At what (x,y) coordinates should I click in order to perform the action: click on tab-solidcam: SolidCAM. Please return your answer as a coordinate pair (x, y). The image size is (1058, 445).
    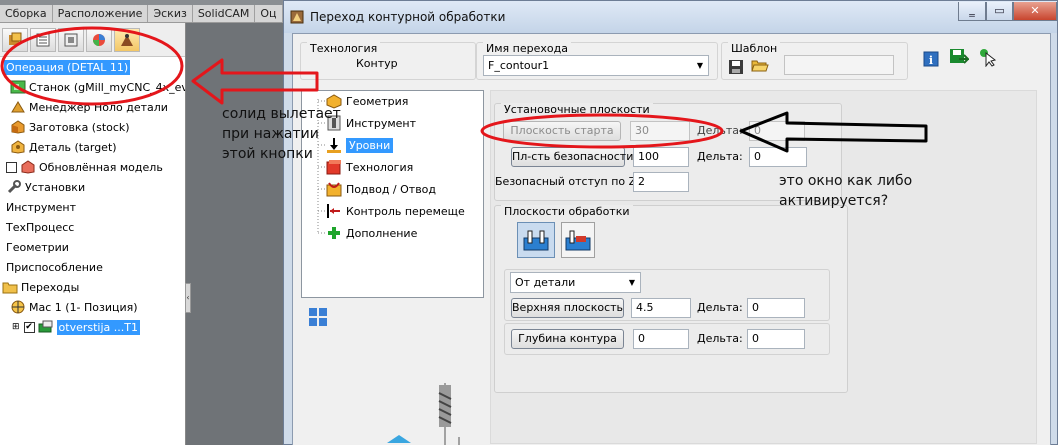
    Looking at the image, I should click on (224, 13).